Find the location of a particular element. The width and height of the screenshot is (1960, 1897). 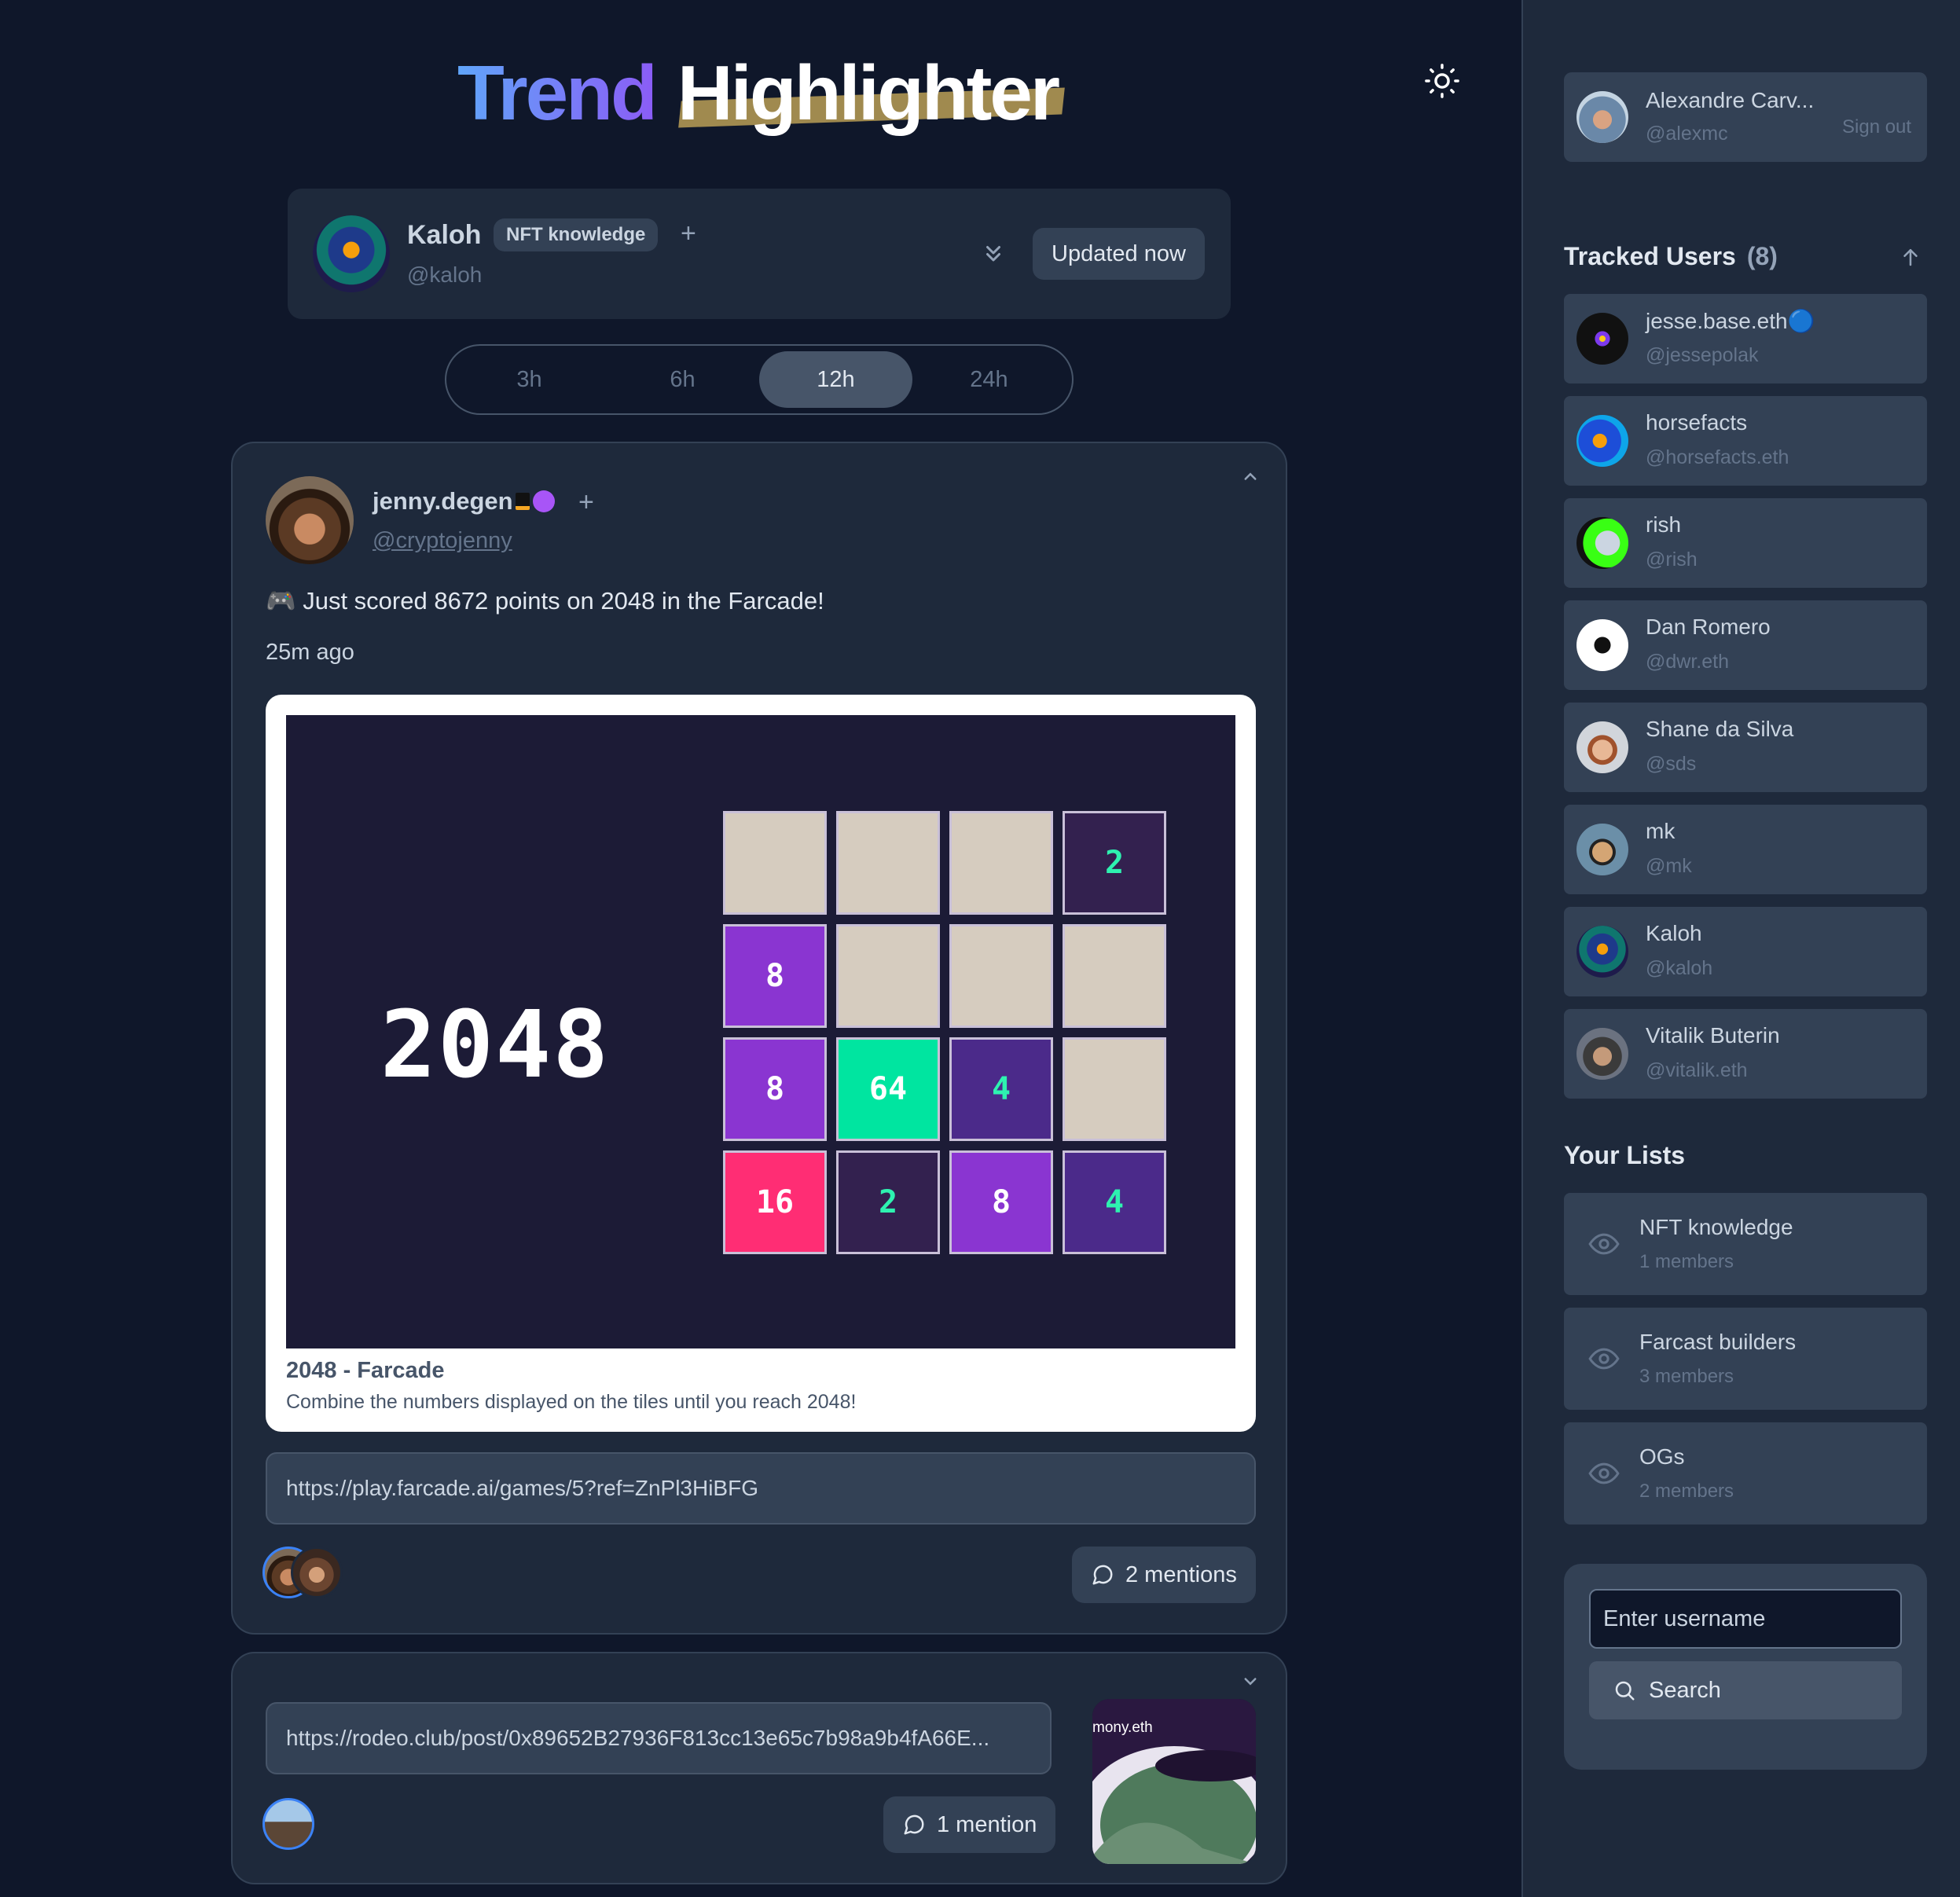

tracked-user-handle: @jessepolak is located at coordinates (1703, 355).